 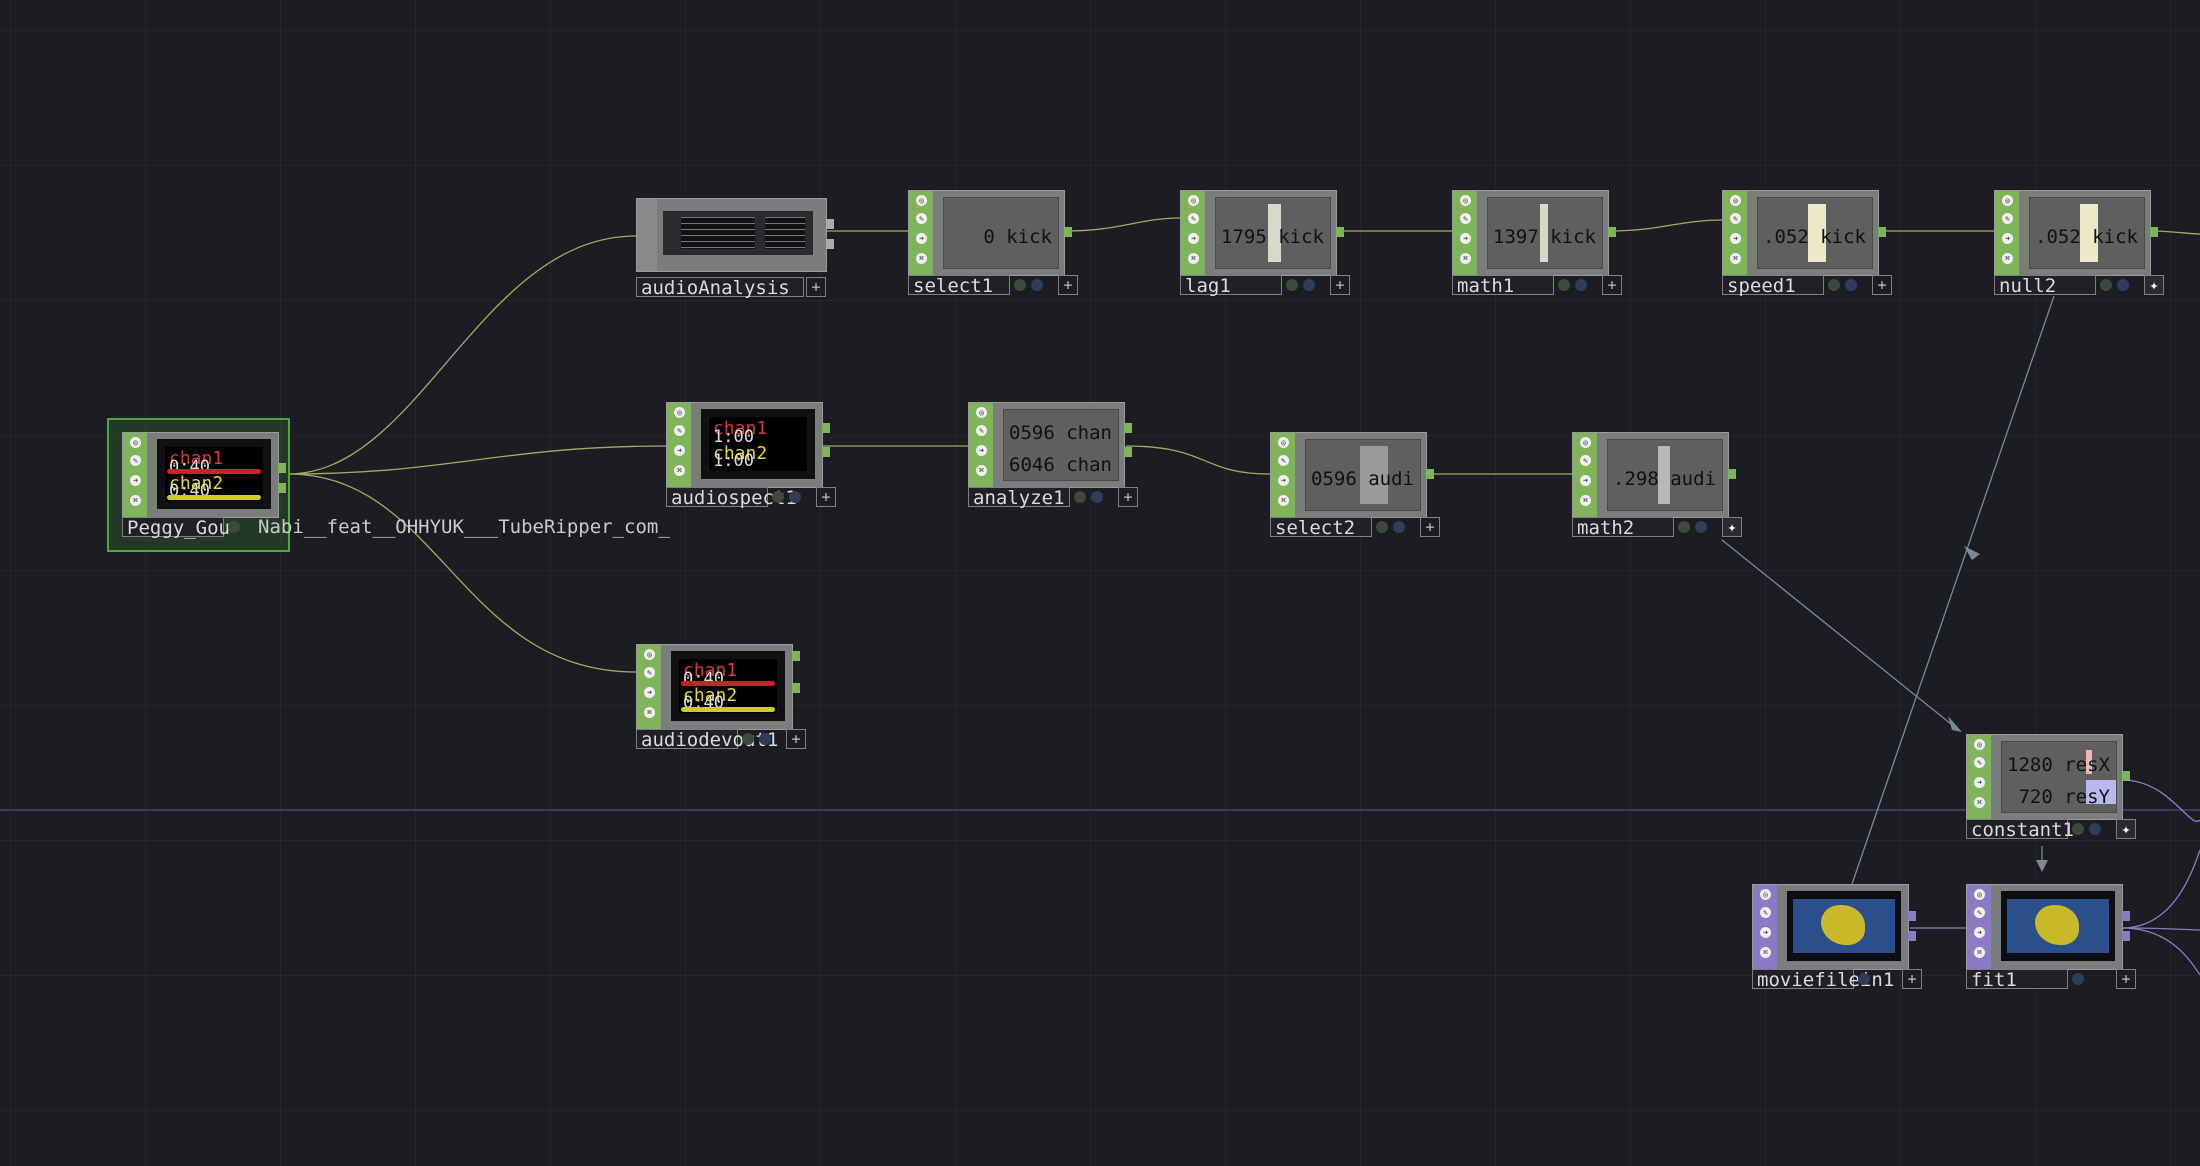 What do you see at coordinates (1623, 527) in the screenshot?
I see `node-name: math2` at bounding box center [1623, 527].